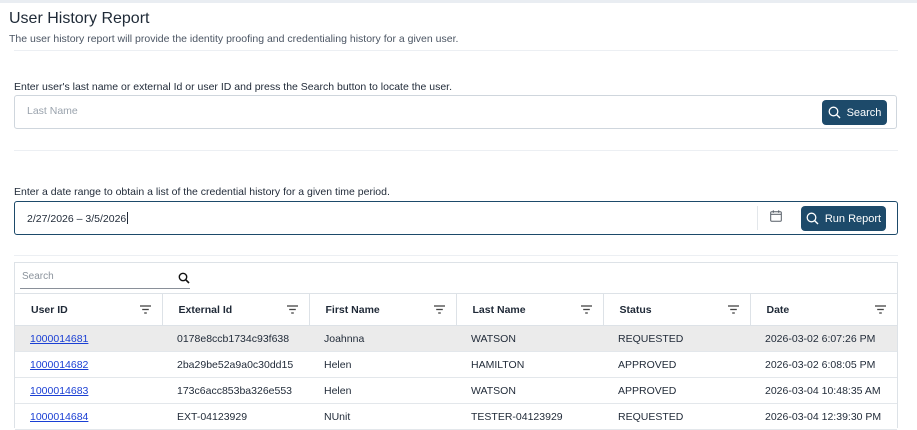 Image resolution: width=917 pixels, height=430 pixels. Describe the element at coordinates (853, 218) in the screenshot. I see `run-report-label: Run Report` at that location.